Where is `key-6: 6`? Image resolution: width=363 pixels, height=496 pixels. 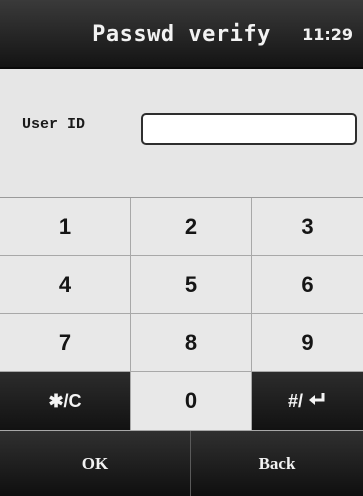
key-6: 6 is located at coordinates (307, 285).